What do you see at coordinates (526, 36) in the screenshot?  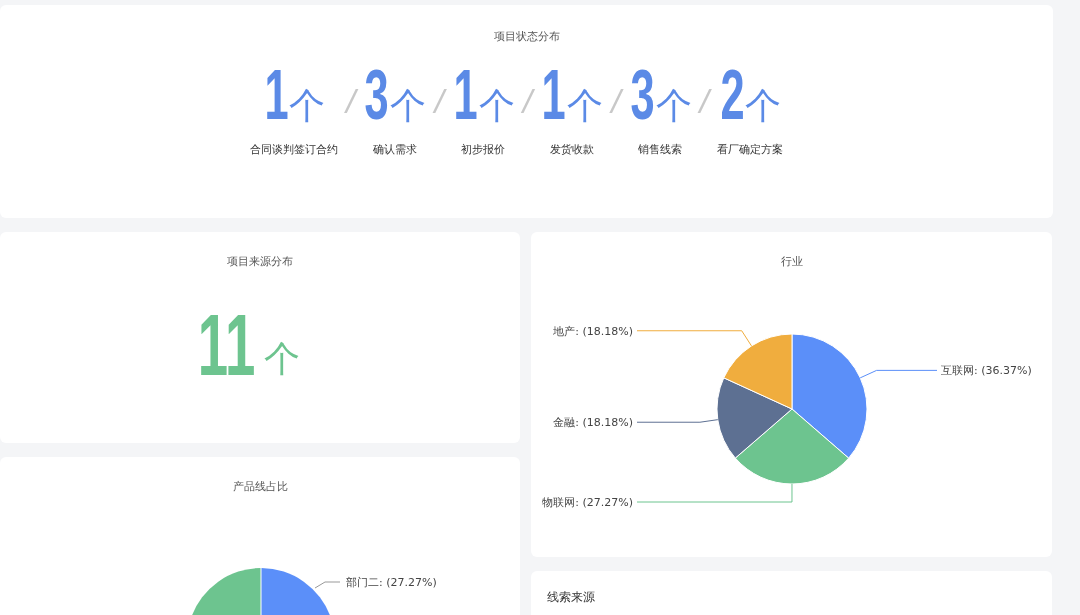 I see `card-title: 项目状态分布` at bounding box center [526, 36].